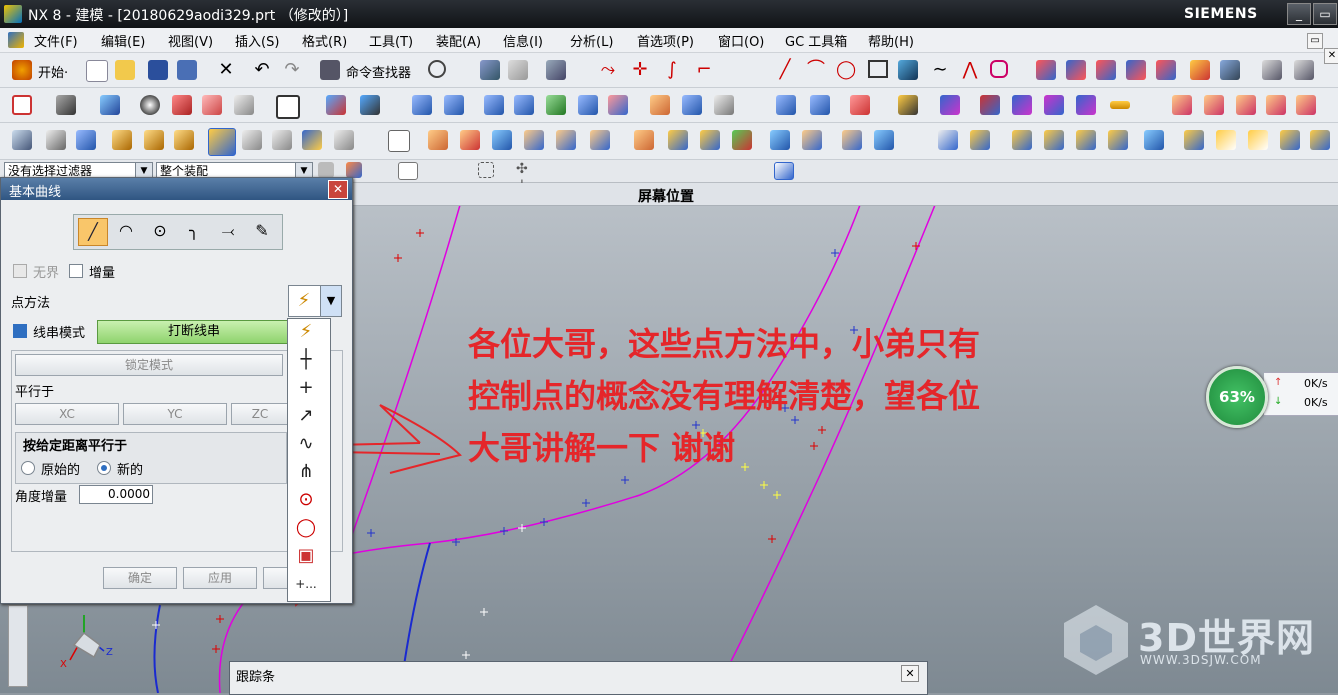  What do you see at coordinates (458, 40) in the screenshot?
I see `menu-assembly: 装配(A)` at bounding box center [458, 40].